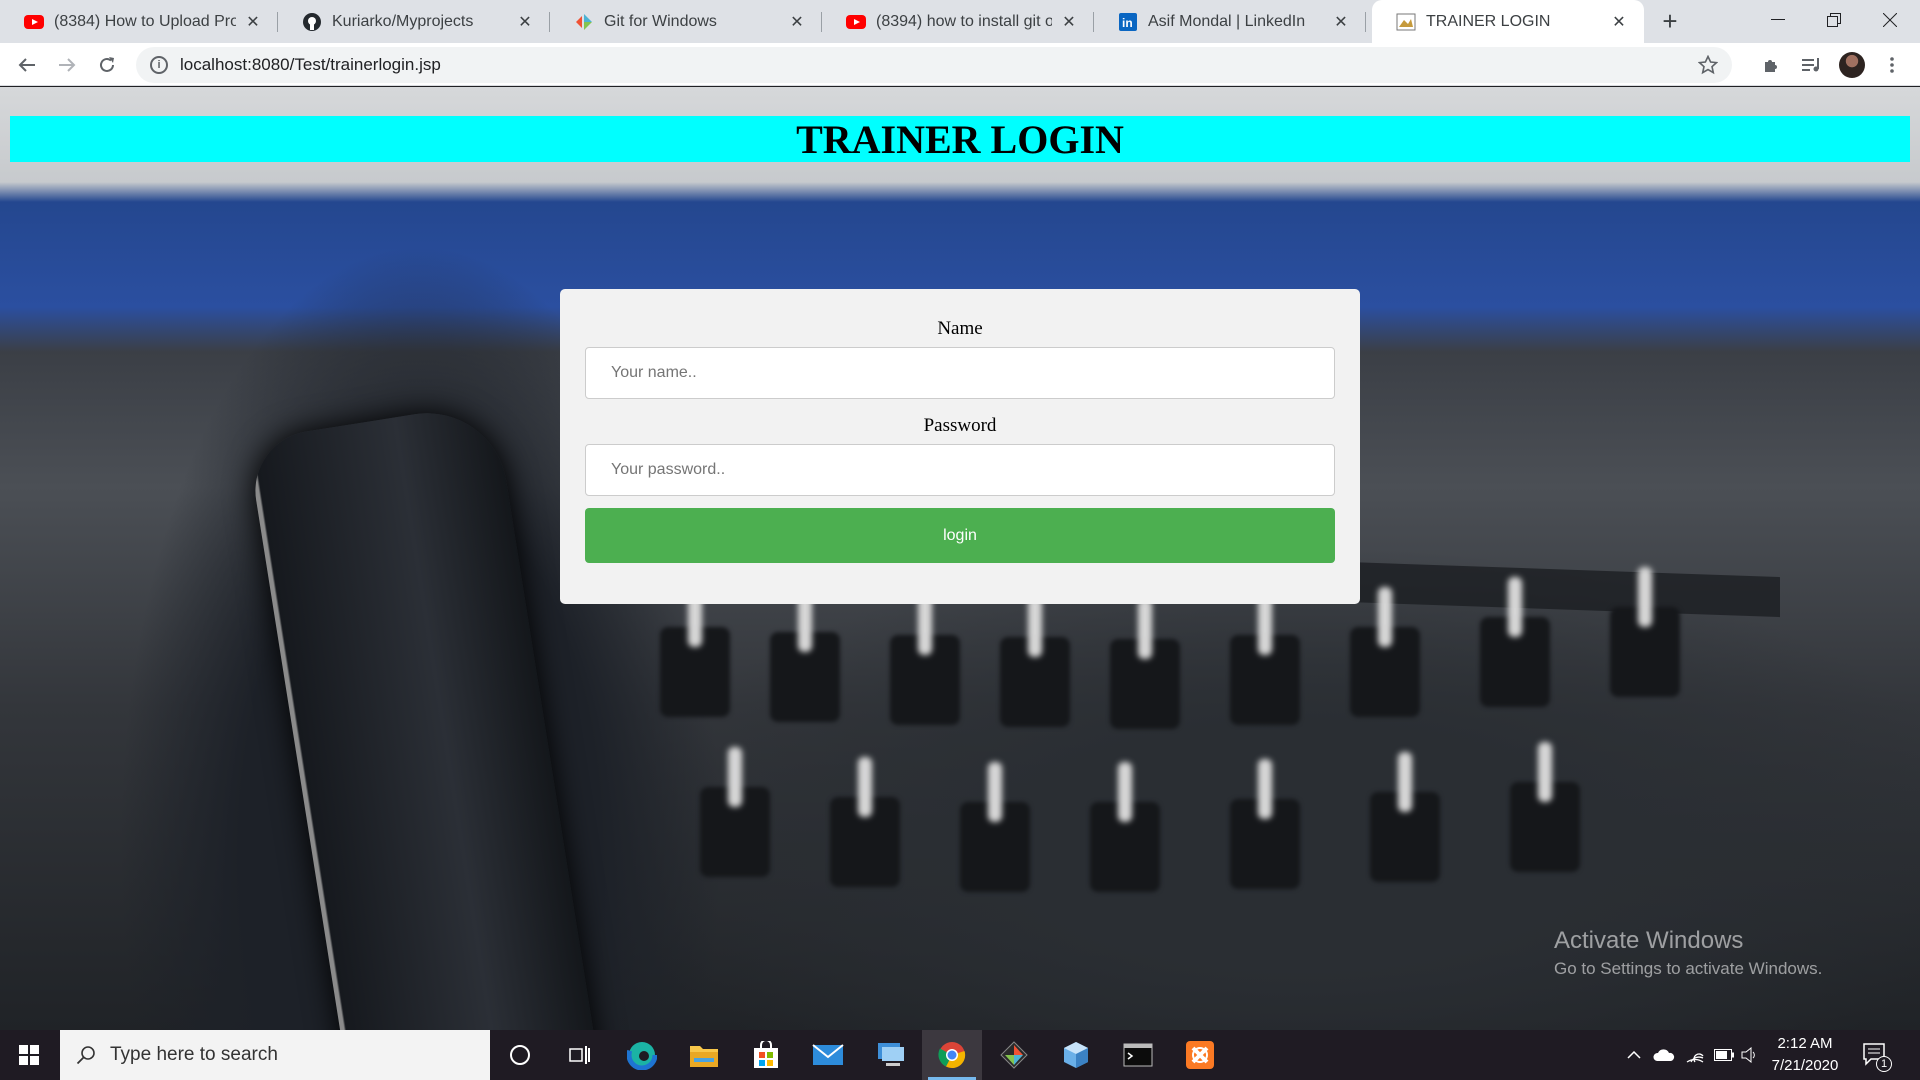  Describe the element at coordinates (67, 65) in the screenshot. I see `forward-arrow-icon` at that location.